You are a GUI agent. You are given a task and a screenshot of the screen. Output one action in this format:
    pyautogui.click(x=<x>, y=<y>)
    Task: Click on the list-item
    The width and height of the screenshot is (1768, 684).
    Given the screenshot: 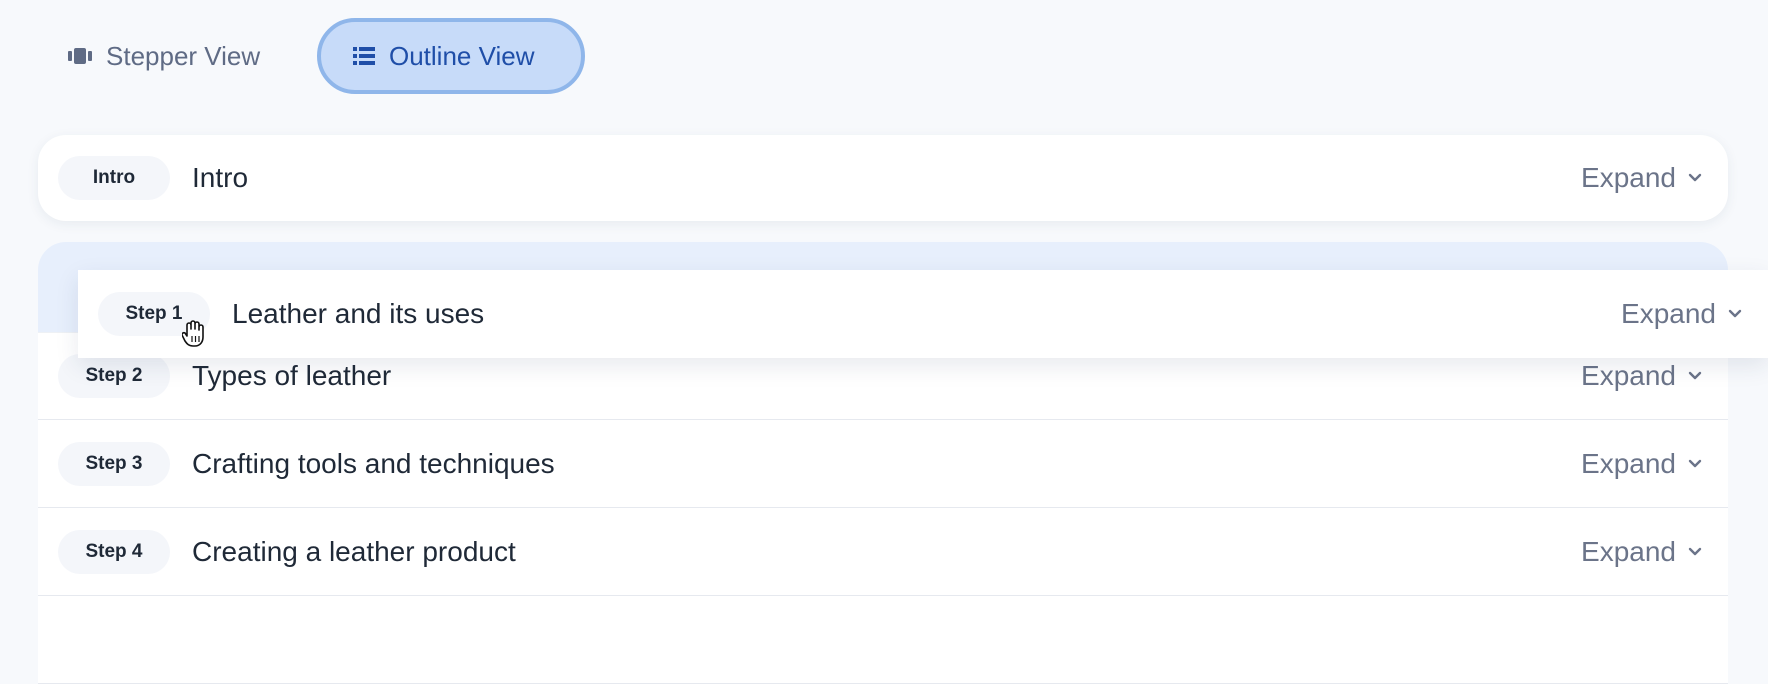 What is the action you would take?
    pyautogui.click(x=883, y=640)
    